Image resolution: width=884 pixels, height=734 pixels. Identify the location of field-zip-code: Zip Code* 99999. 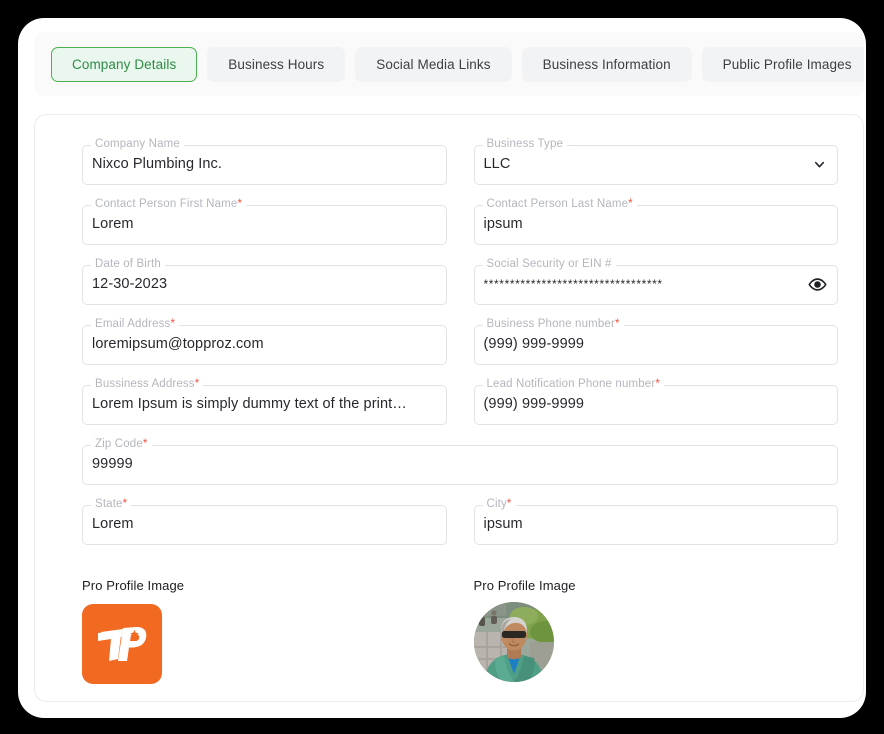
(460, 461).